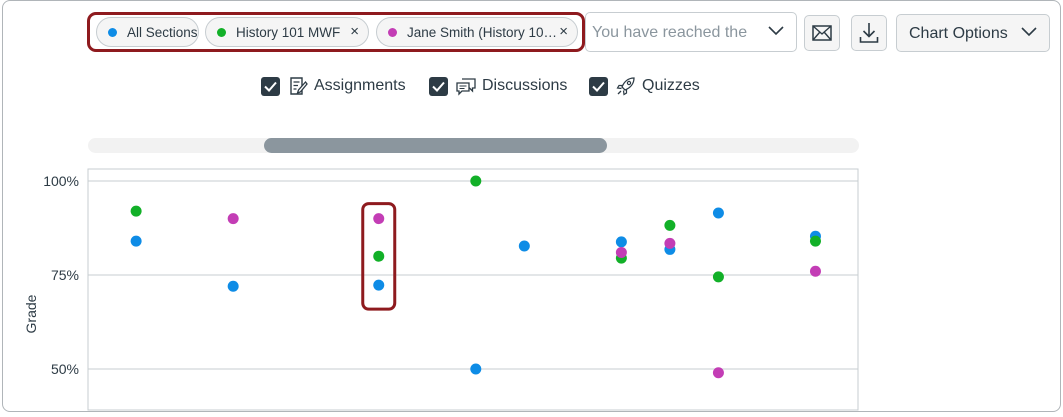 The height and width of the screenshot is (417, 1063). Describe the element at coordinates (65, 275) in the screenshot. I see `y-tick-label: 75%` at that location.